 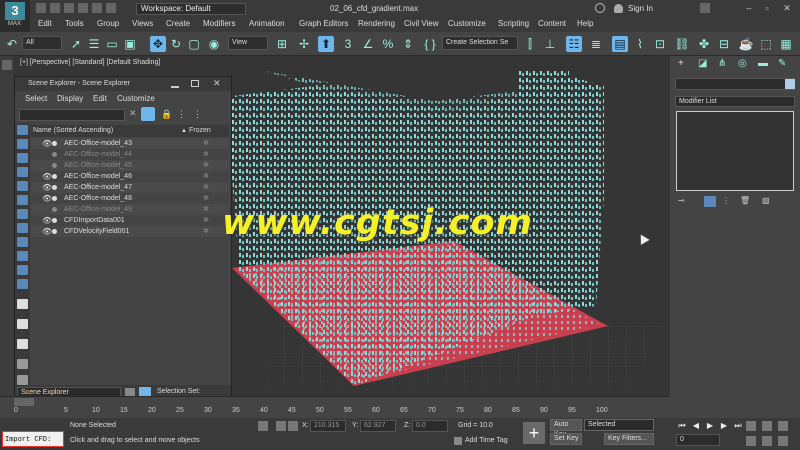 What do you see at coordinates (41, 8) in the screenshot?
I see `new-file-icon` at bounding box center [41, 8].